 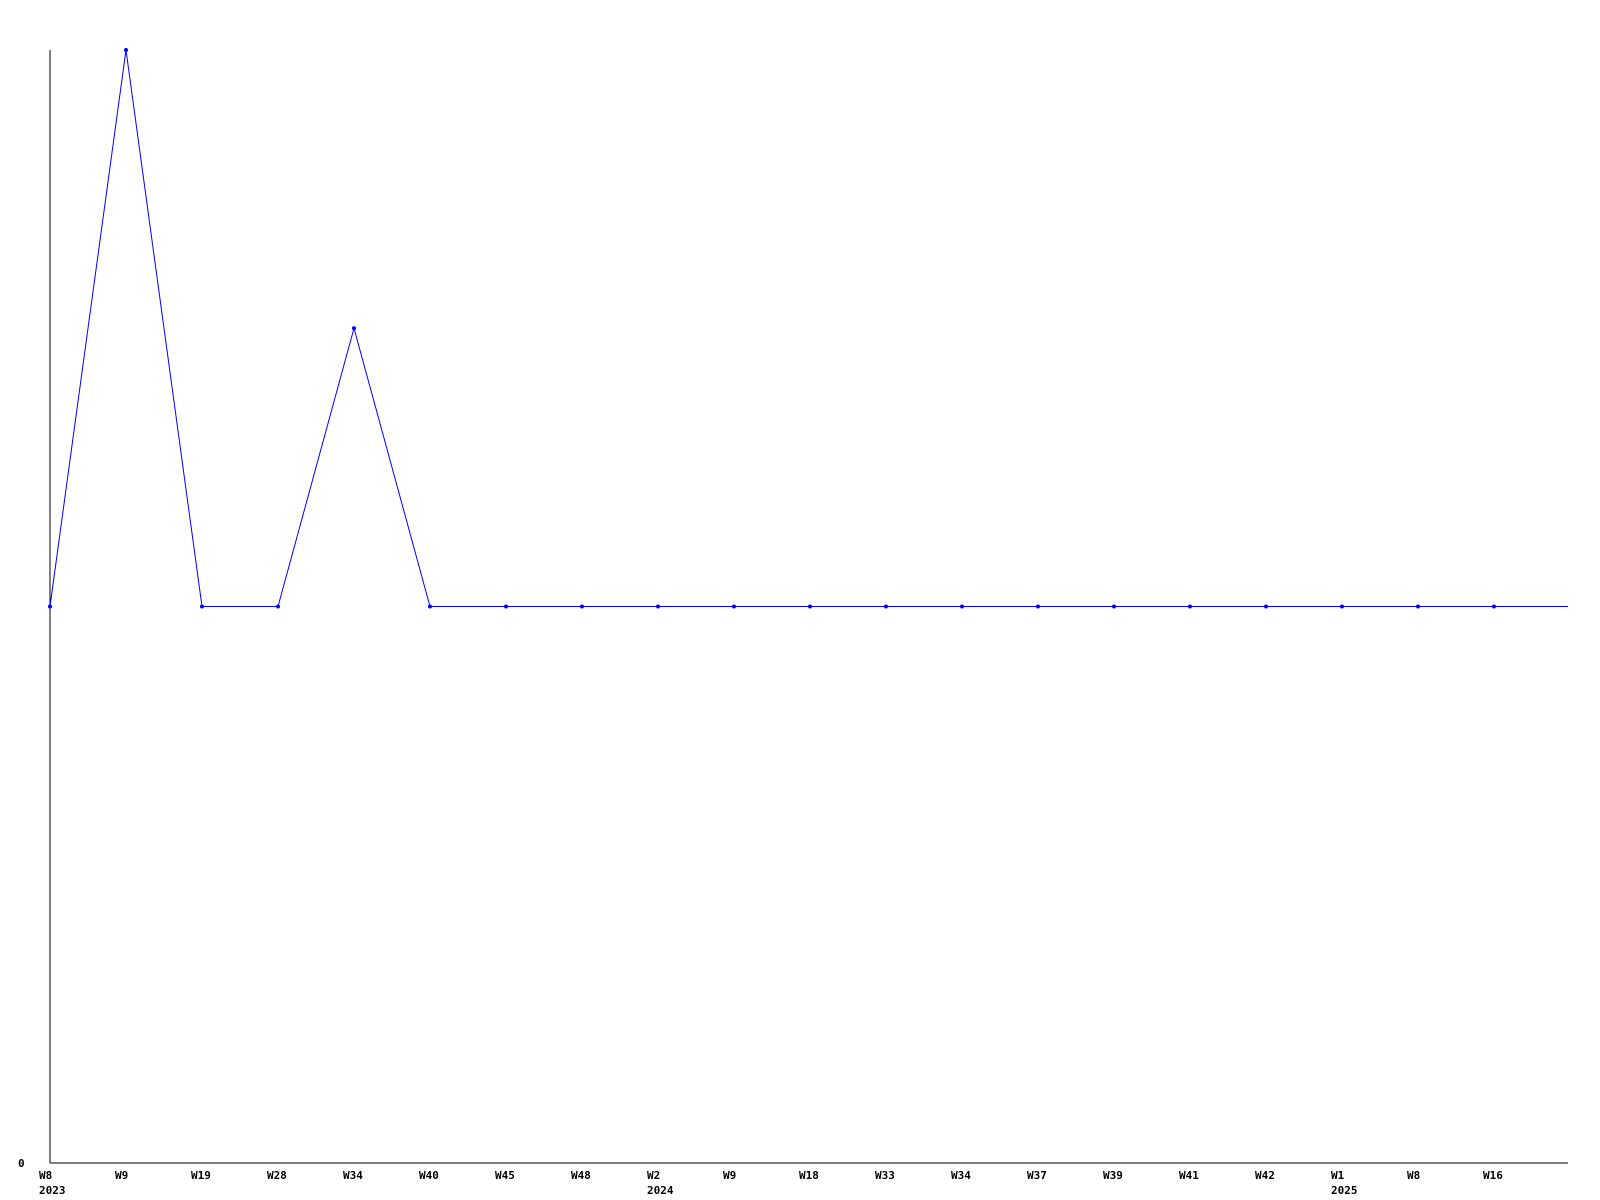 What do you see at coordinates (1493, 1175) in the screenshot?
I see `x-tick-label: W16` at bounding box center [1493, 1175].